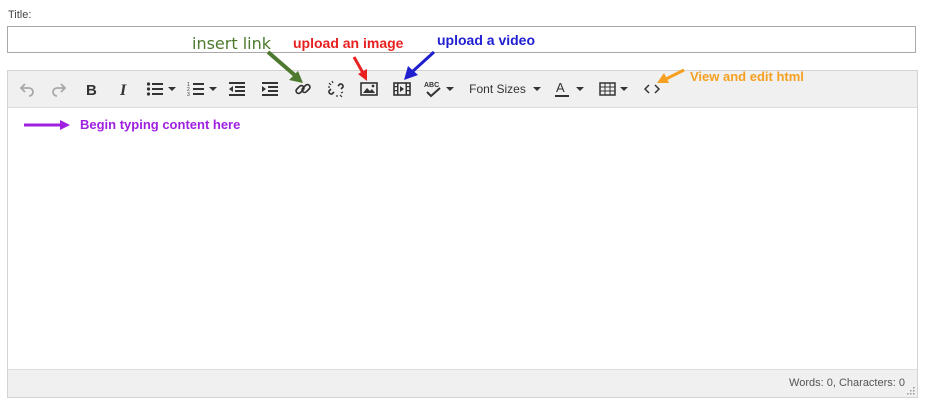 This screenshot has height=408, width=926. What do you see at coordinates (847, 383) in the screenshot?
I see `word-character-count: Words: 0, Characters: 0` at bounding box center [847, 383].